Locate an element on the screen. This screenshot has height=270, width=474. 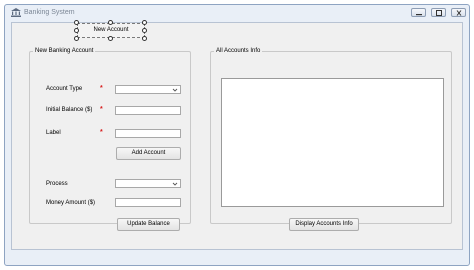
bank-icon is located at coordinates (16, 12).